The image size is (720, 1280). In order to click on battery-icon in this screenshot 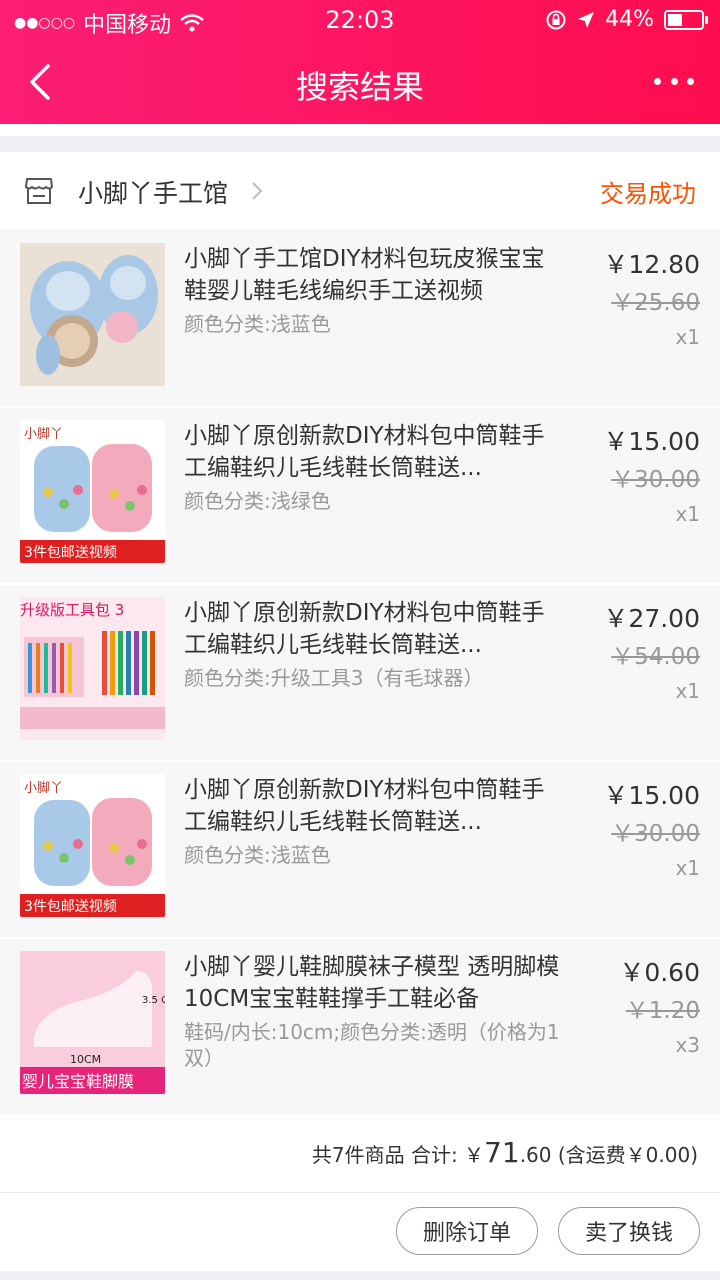, I will do `click(686, 19)`.